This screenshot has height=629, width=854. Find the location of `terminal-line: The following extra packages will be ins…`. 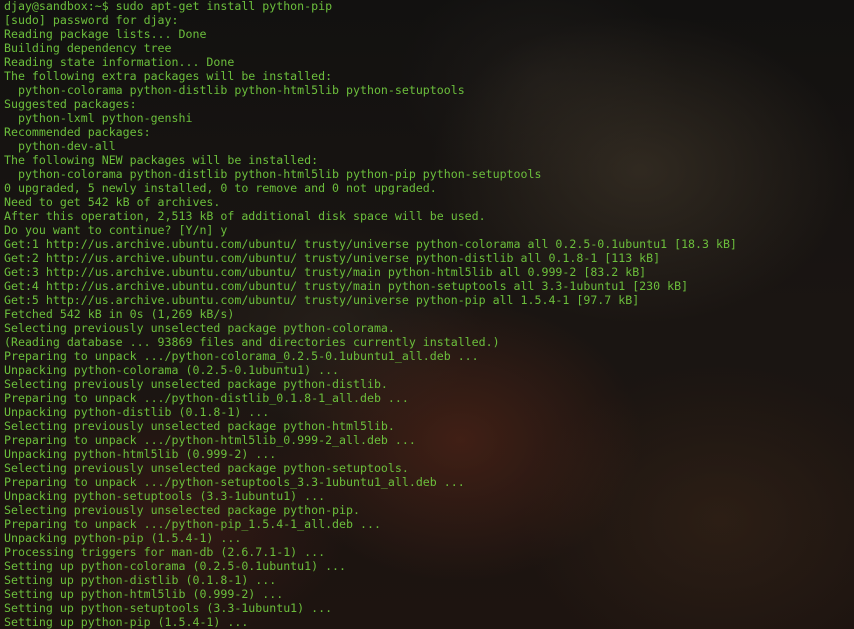

terminal-line: The following extra packages will be ins… is located at coordinates (168, 76).